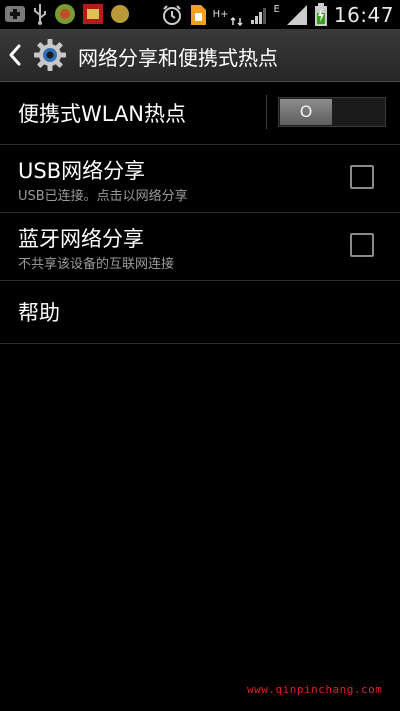  I want to click on toggle-state-label: O, so click(306, 111).